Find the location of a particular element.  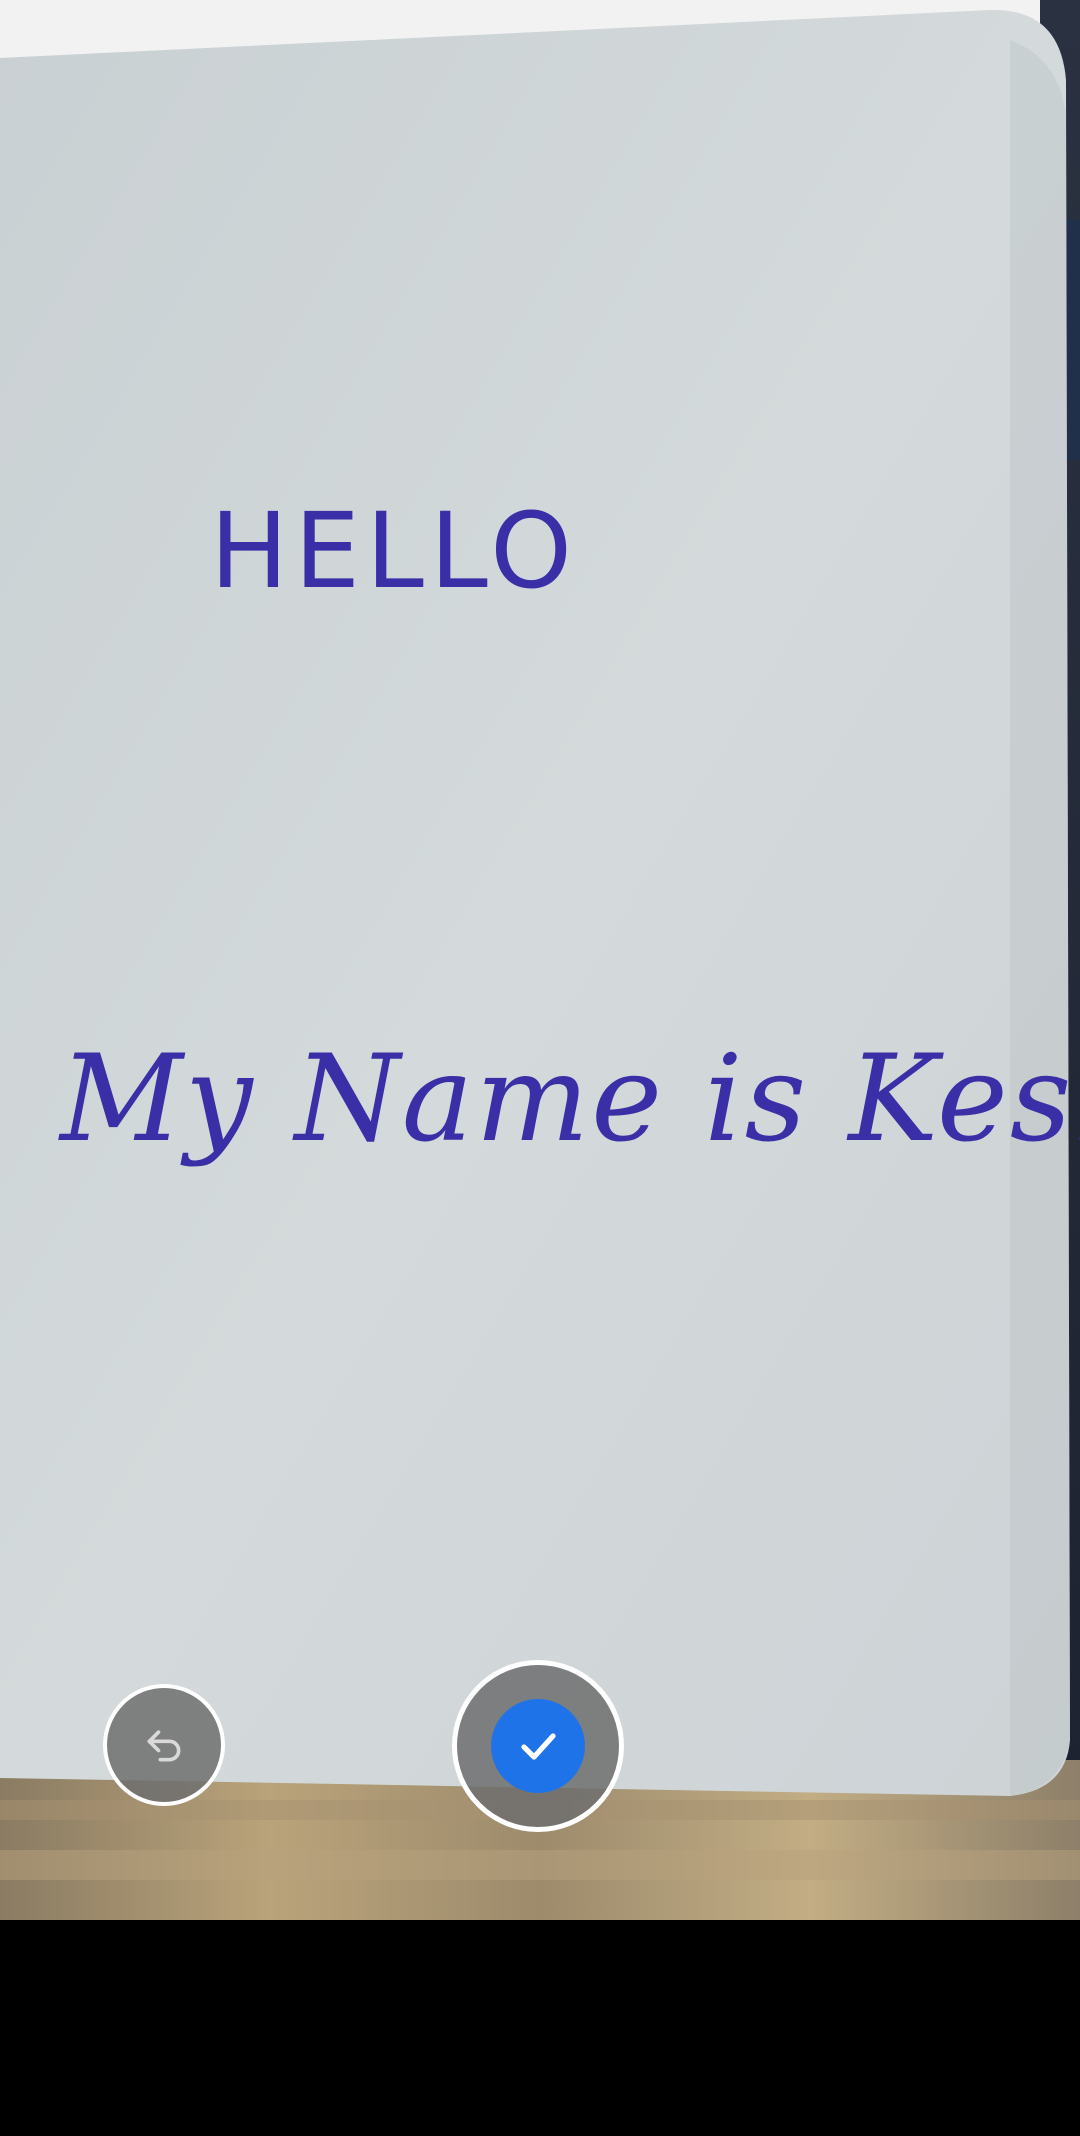

confirm-button is located at coordinates (538, 1746).